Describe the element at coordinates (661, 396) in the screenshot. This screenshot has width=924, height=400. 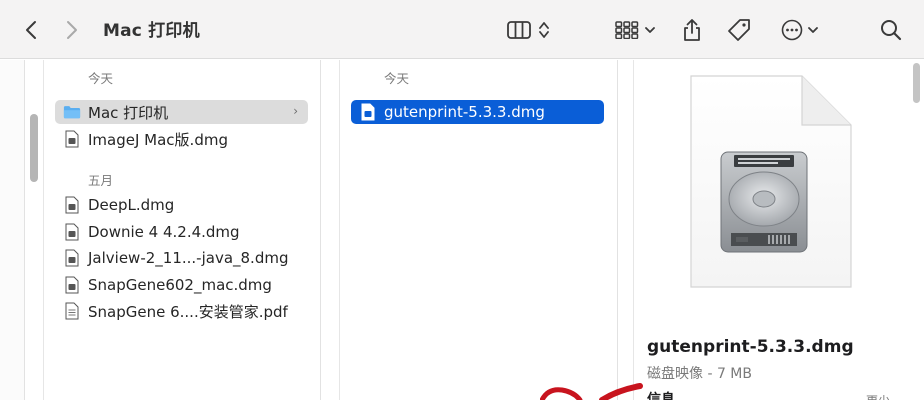
I see `info-heading: 信息` at that location.